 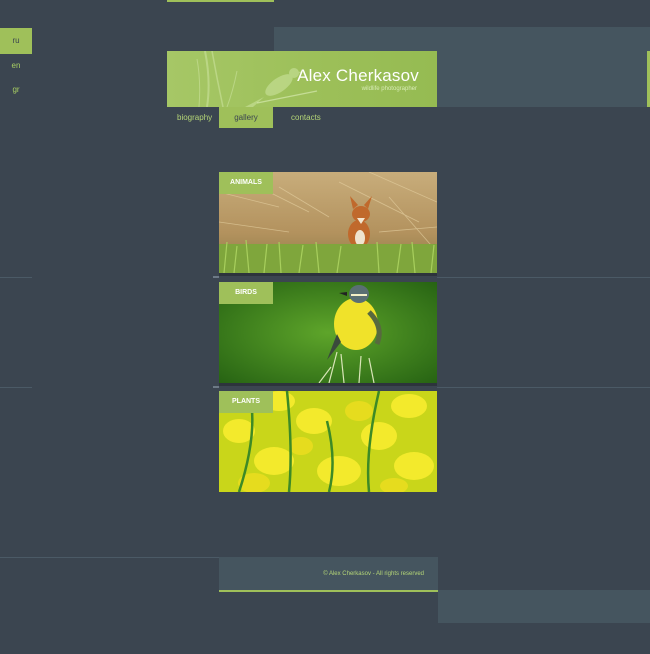 What do you see at coordinates (306, 117) in the screenshot?
I see `nav-contacts: contacts` at bounding box center [306, 117].